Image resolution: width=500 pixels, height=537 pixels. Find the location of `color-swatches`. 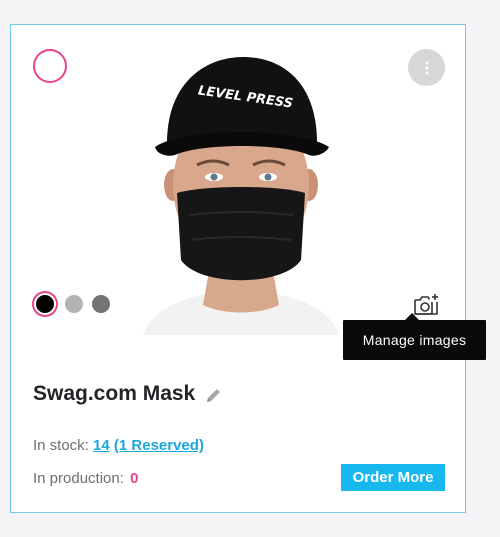

color-swatches is located at coordinates (71, 304).